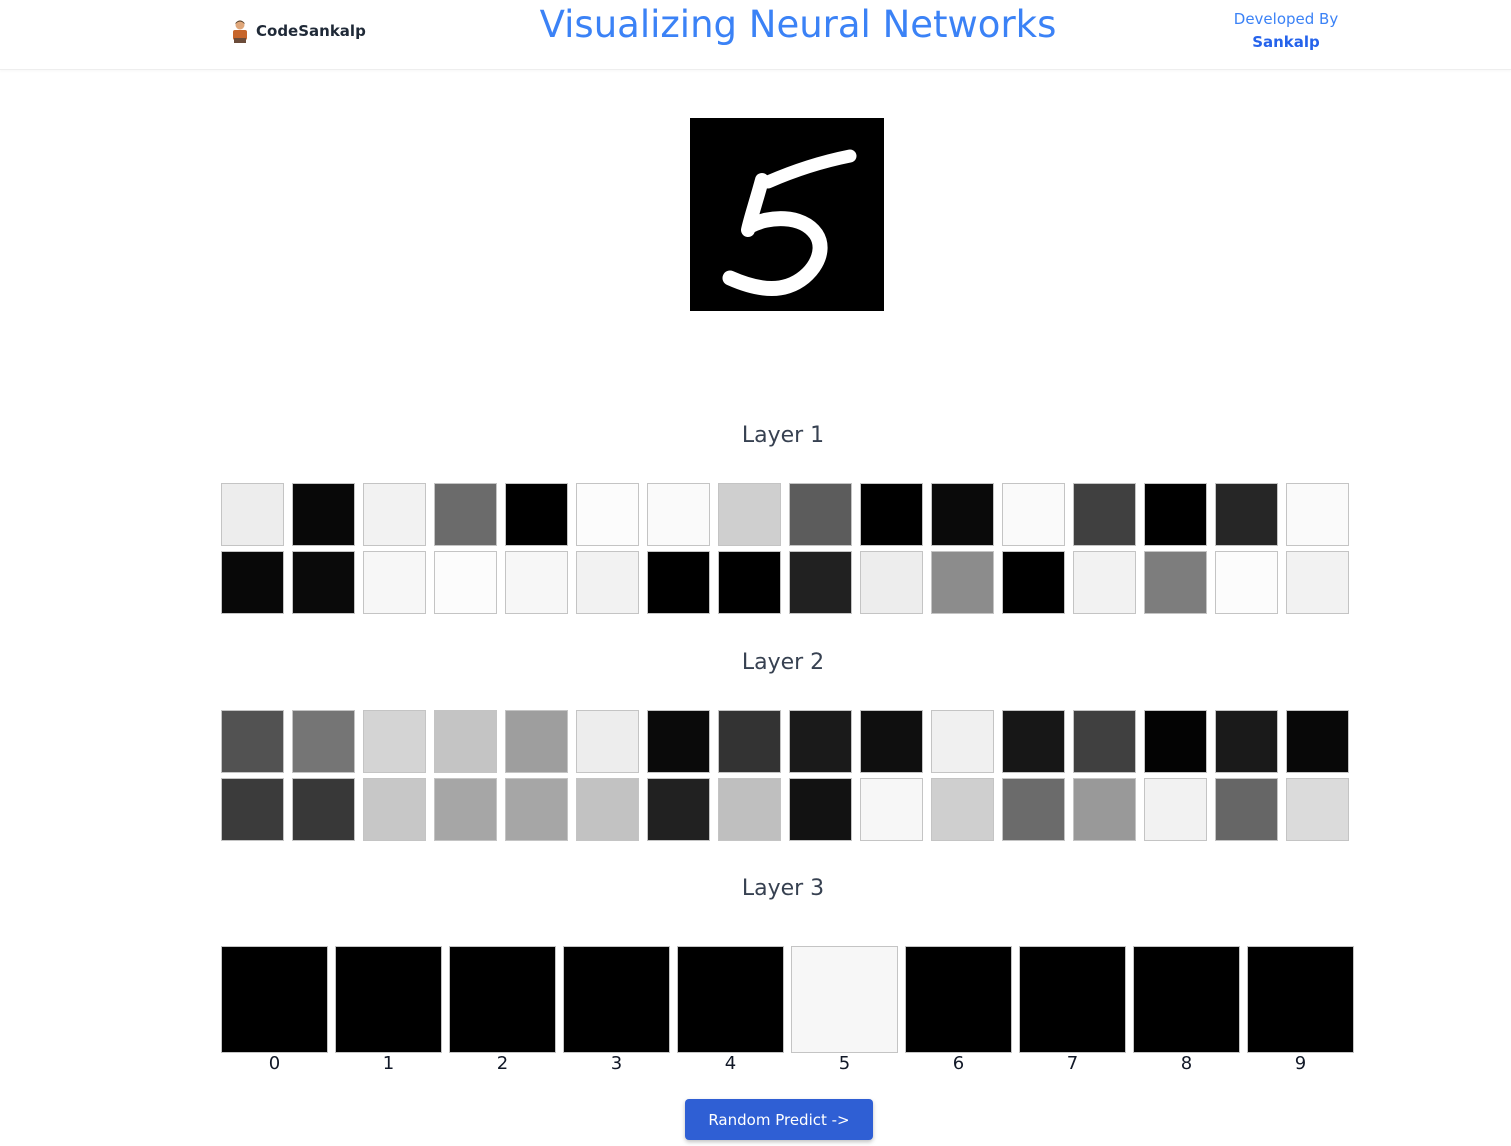 The height and width of the screenshot is (1146, 1511). I want to click on output-neuron: 9, so click(1300, 1010).